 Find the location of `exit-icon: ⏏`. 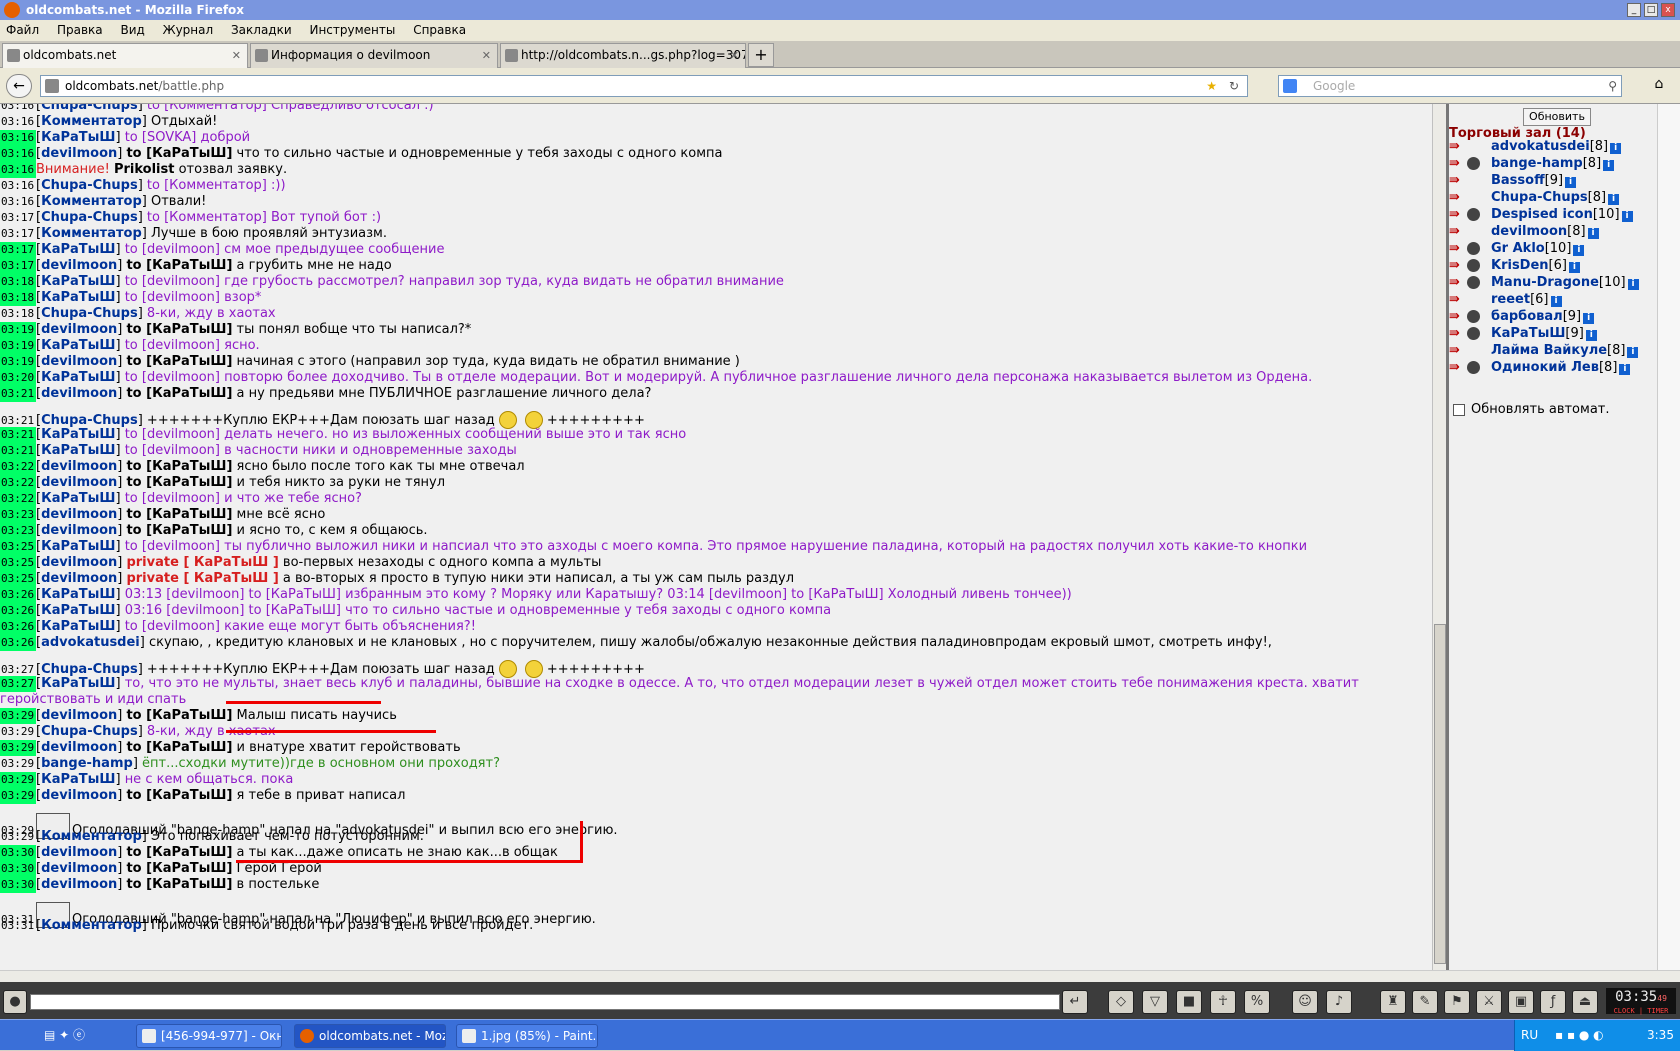

exit-icon: ⏏ is located at coordinates (1585, 1002).